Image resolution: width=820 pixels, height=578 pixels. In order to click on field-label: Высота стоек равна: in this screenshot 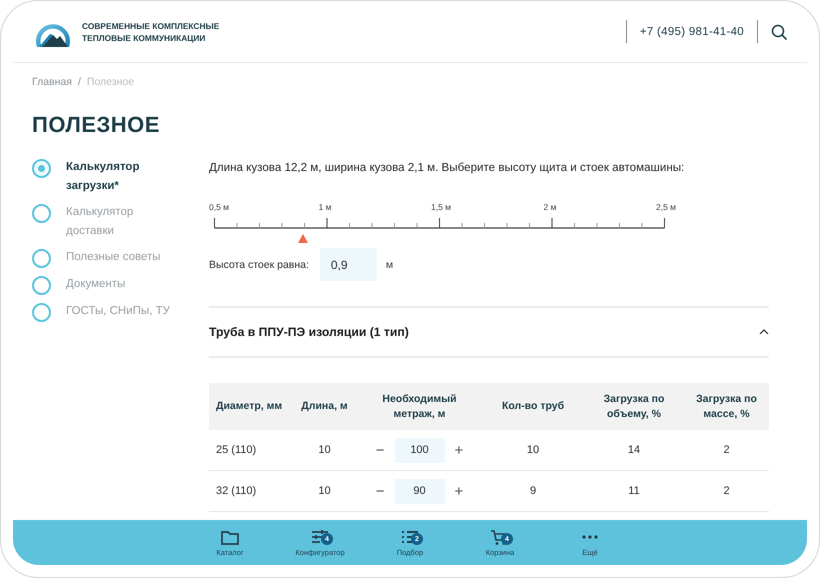, I will do `click(259, 264)`.